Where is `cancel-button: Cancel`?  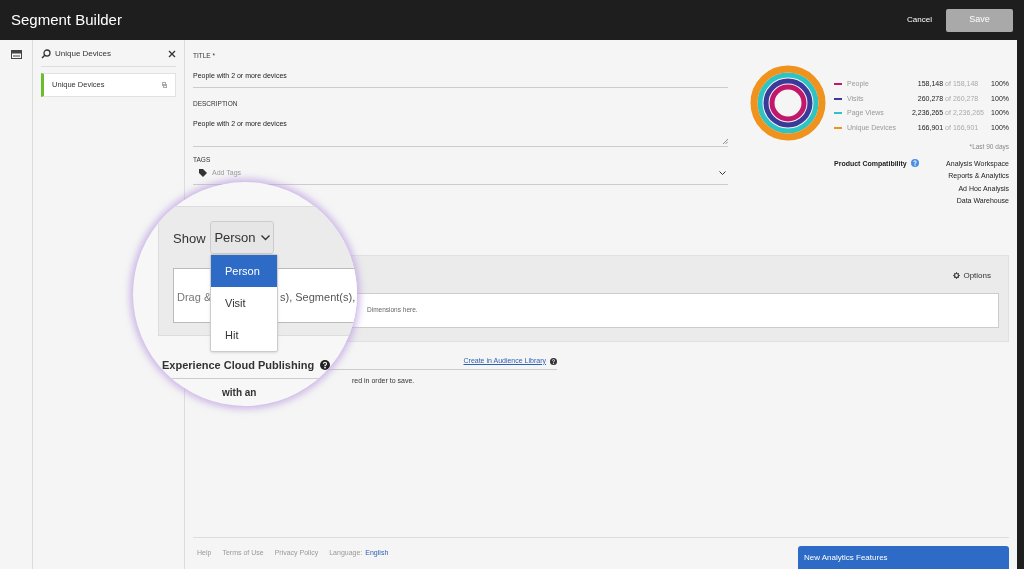 cancel-button: Cancel is located at coordinates (919, 20).